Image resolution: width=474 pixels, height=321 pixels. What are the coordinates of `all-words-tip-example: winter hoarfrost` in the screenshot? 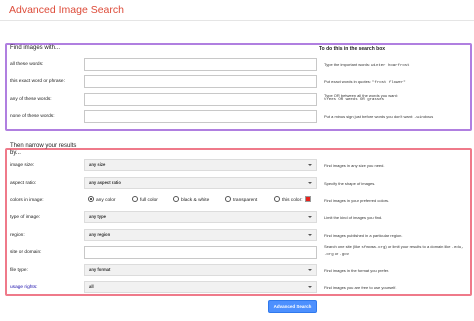 It's located at (390, 66).